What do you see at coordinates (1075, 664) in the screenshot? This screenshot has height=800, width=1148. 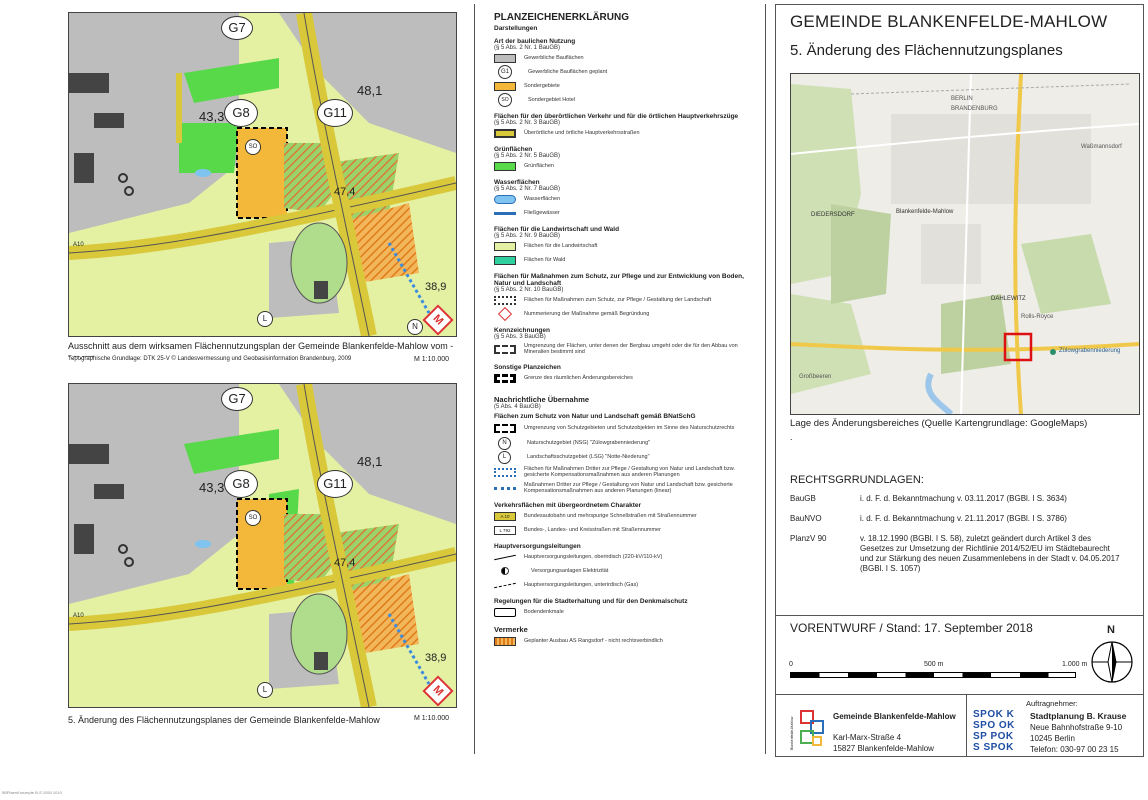 I see `scale-end: 1.000 m` at bounding box center [1075, 664].